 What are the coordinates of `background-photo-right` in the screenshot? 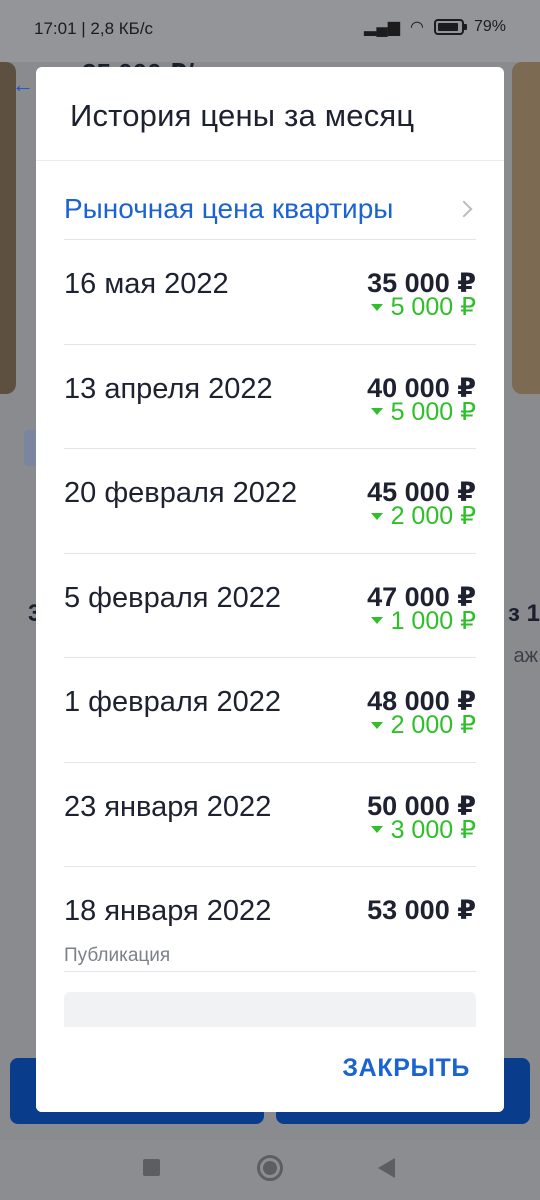 It's located at (526, 228).